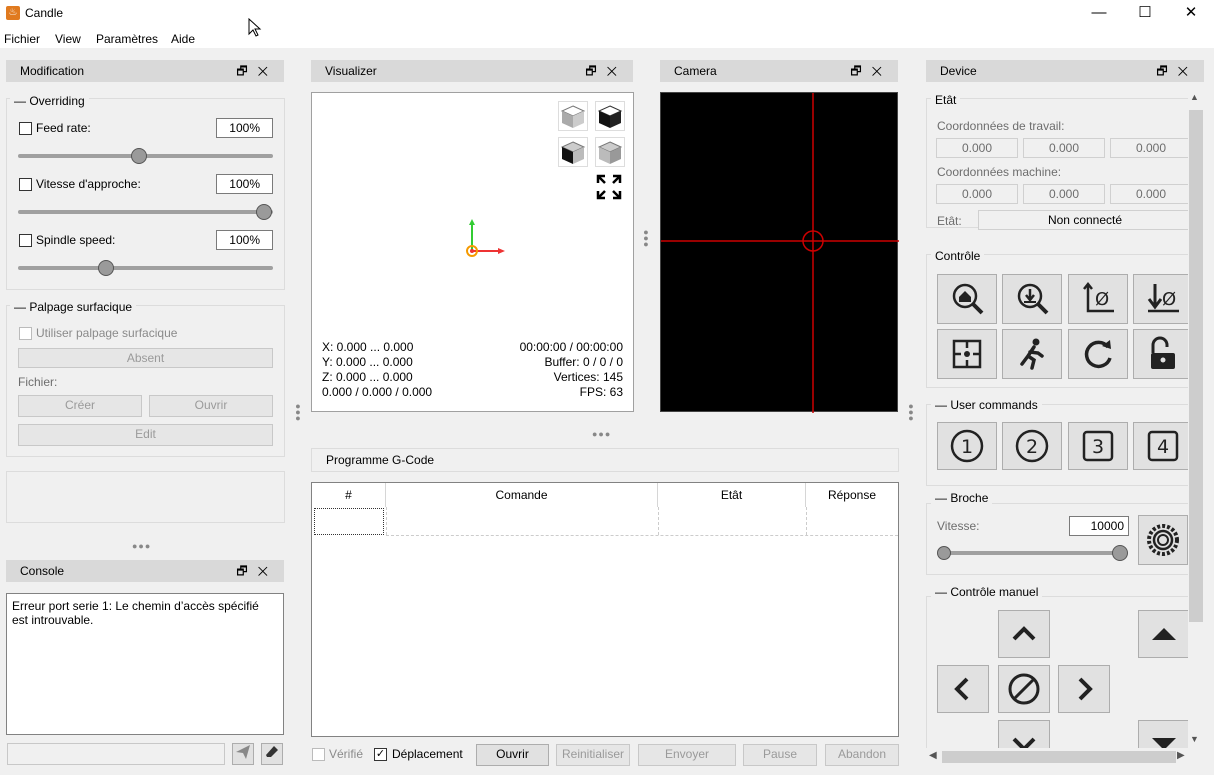 Image resolution: width=1214 pixels, height=775 pixels. What do you see at coordinates (244, 240) in the screenshot?
I see `spindle-speed-input: 100%` at bounding box center [244, 240].